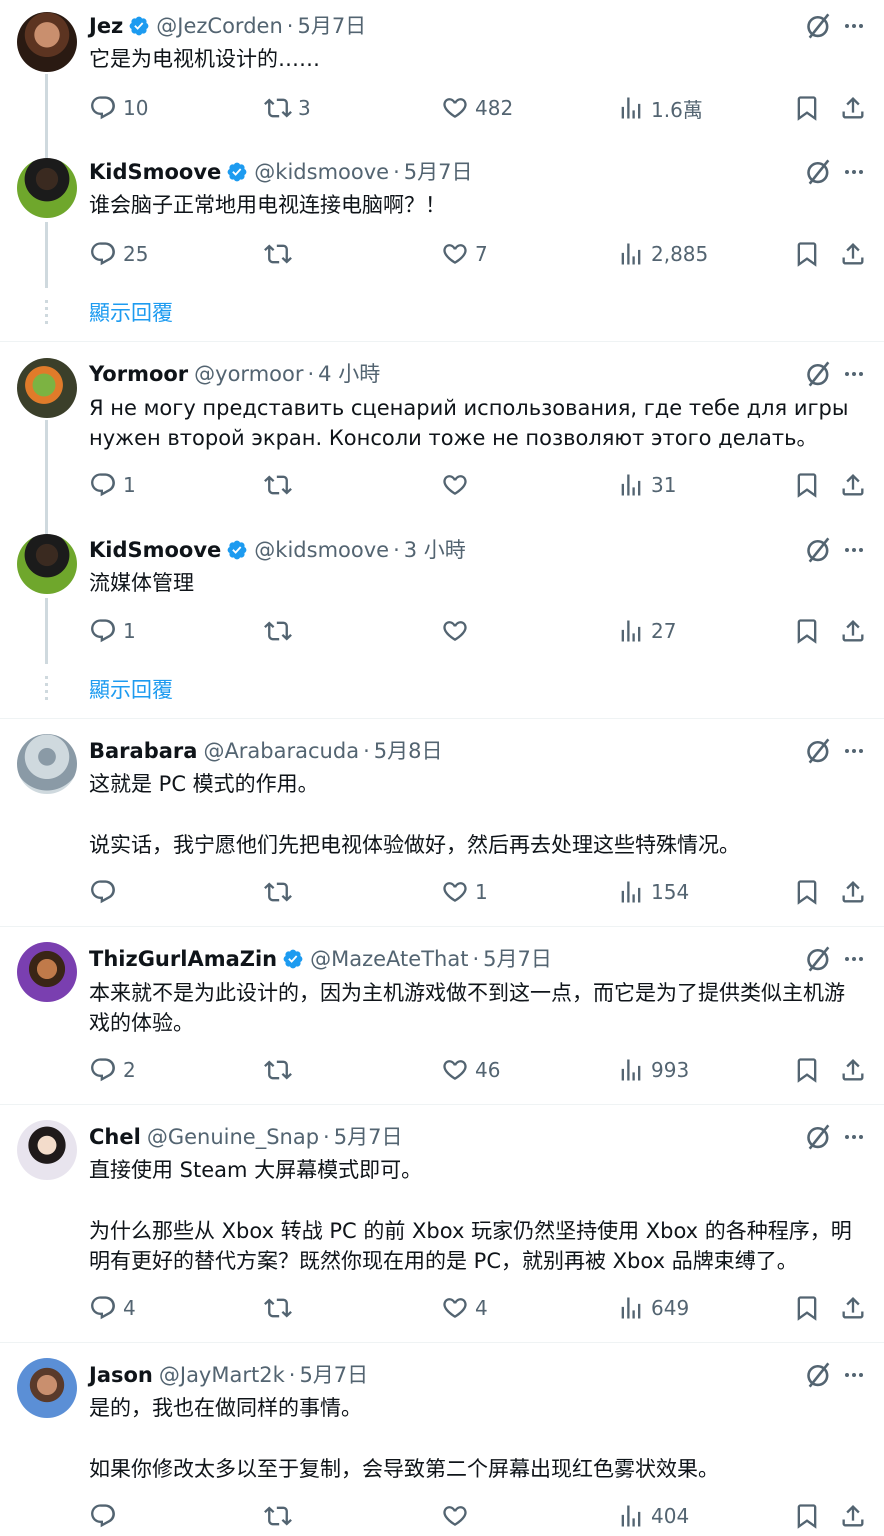 This screenshot has width=884, height=1536. I want to click on views-button: 993, so click(653, 1070).